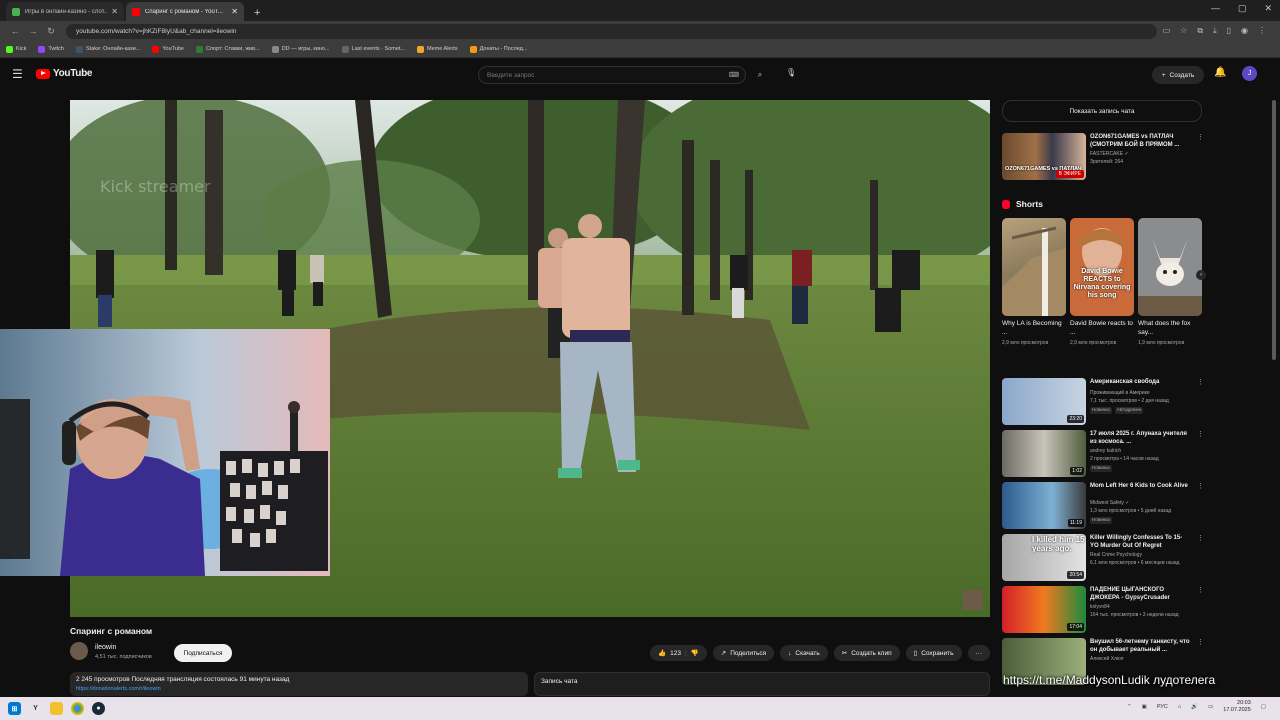 This screenshot has height=720, width=1280. What do you see at coordinates (64, 73) in the screenshot?
I see `youtube-logo: YouTube` at bounding box center [64, 73].